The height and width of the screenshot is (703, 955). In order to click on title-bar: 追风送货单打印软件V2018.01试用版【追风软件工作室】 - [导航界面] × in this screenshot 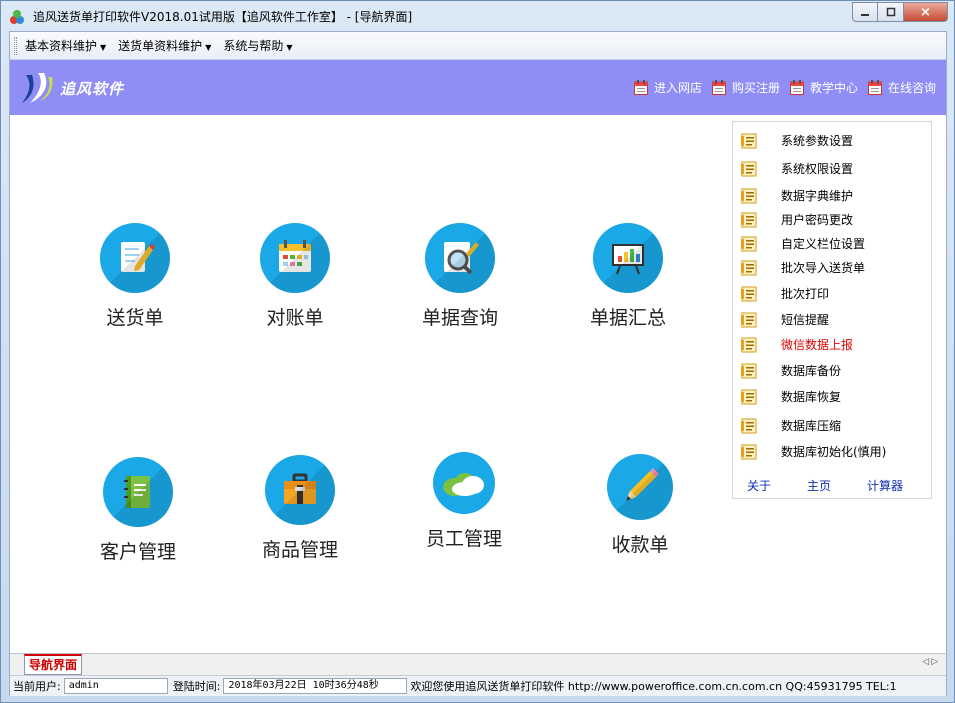, I will do `click(477, 16)`.